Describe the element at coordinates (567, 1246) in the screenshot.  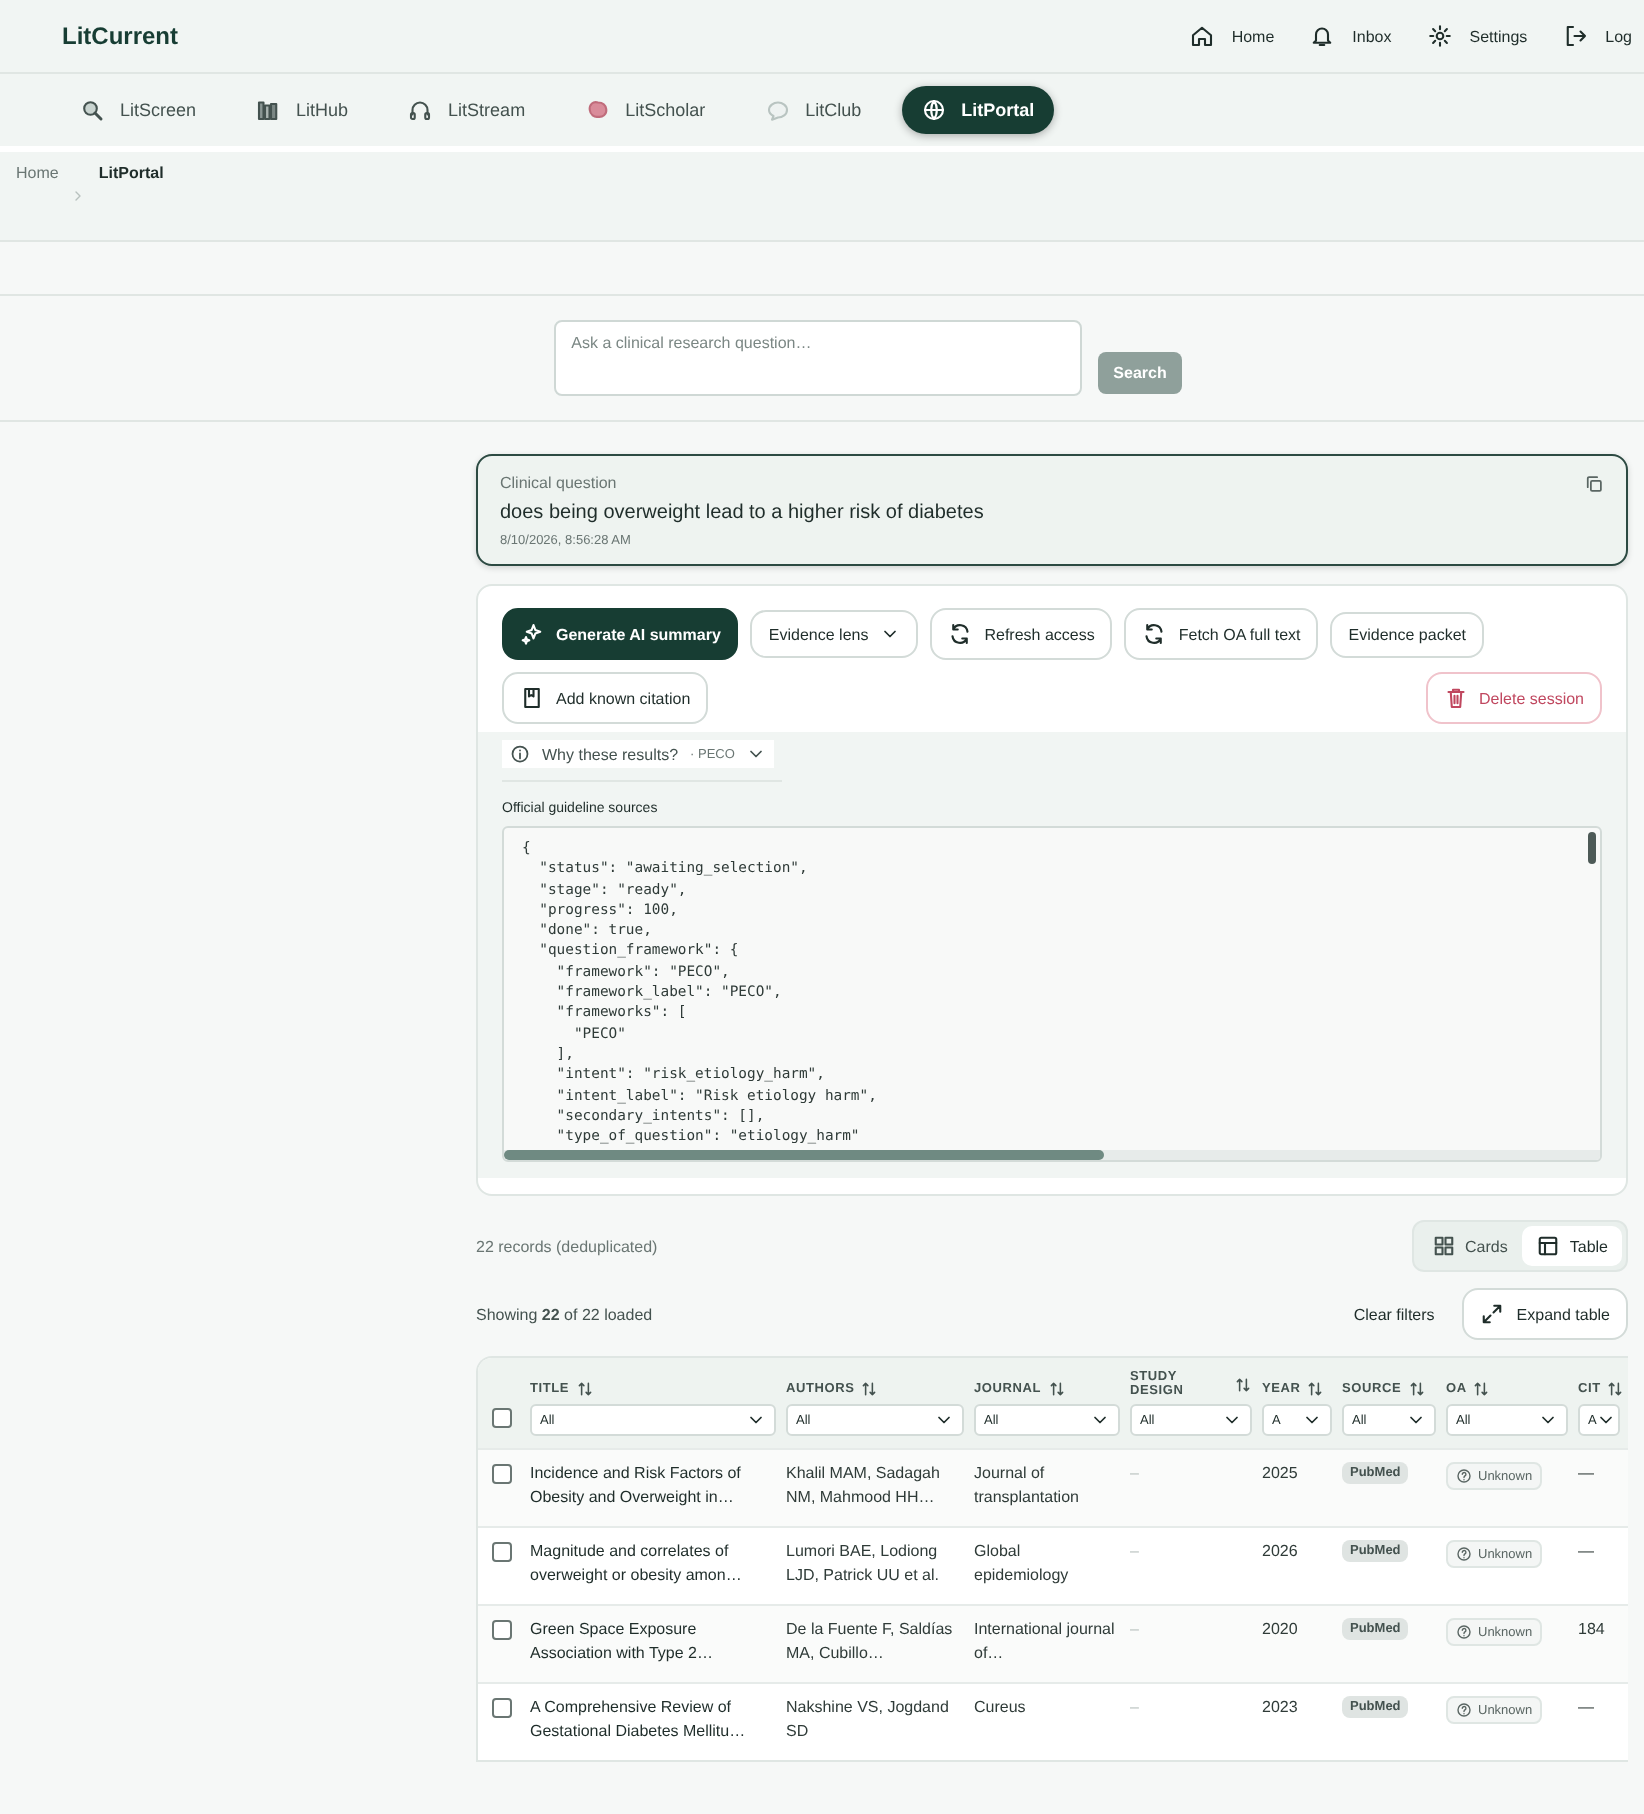
I see `records-count: 22 records (deduplicated)` at that location.